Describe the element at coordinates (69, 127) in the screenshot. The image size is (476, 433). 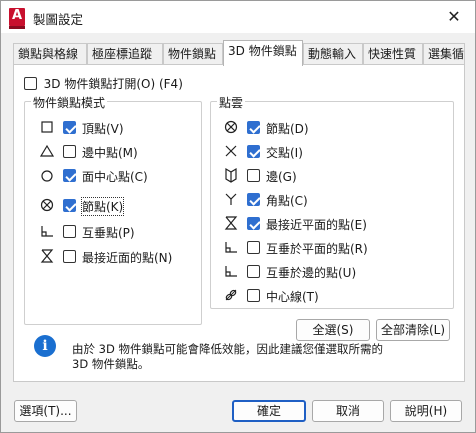
I see `vertex-checkbox` at that location.